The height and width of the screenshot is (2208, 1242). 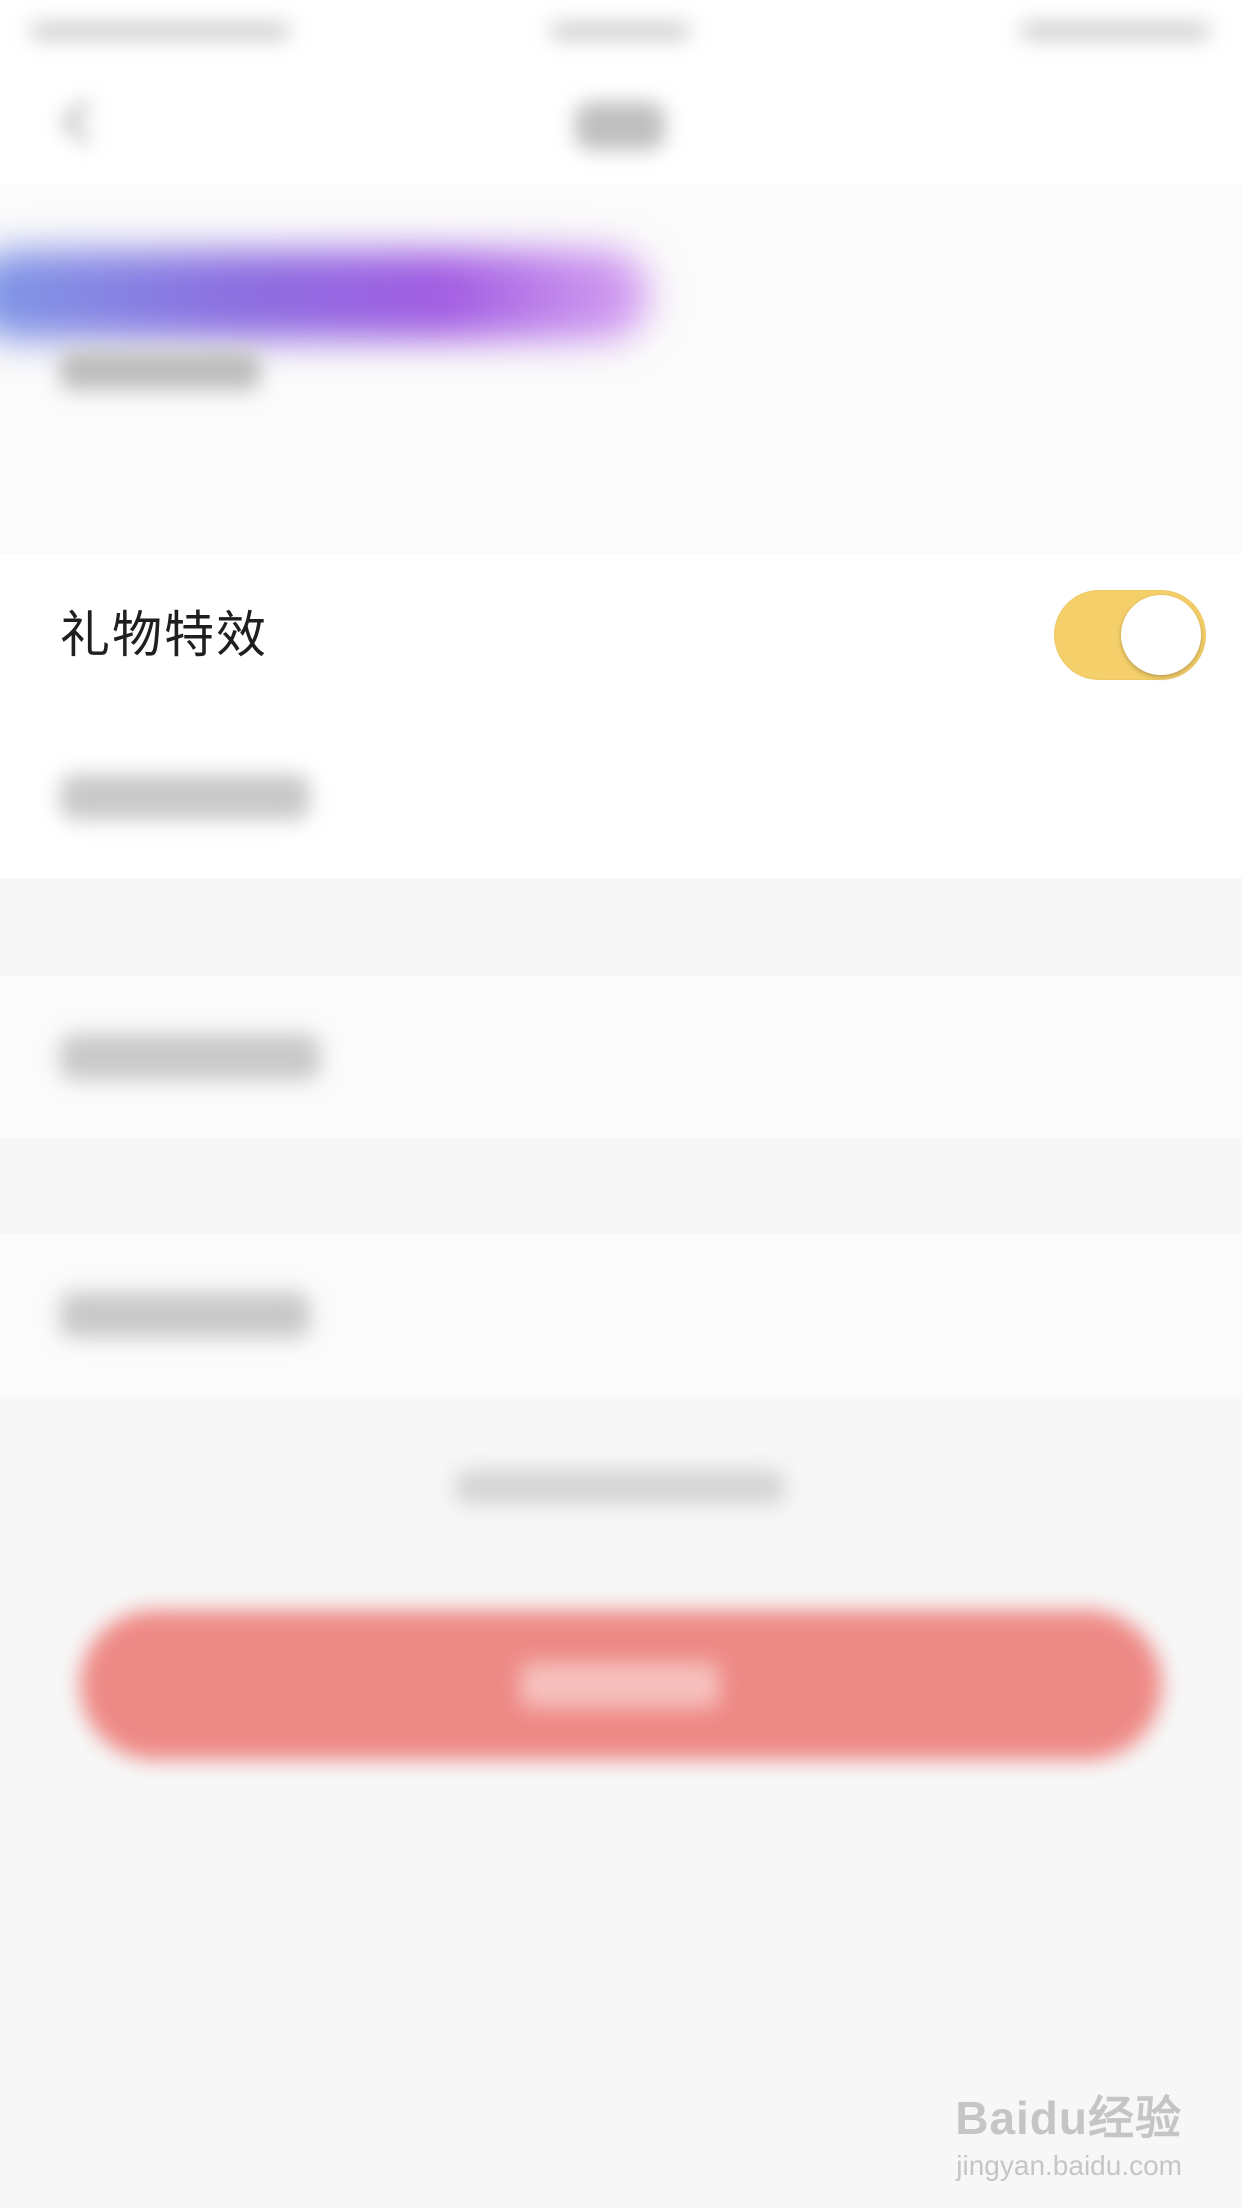 I want to click on banner-subtitle, so click(x=160, y=370).